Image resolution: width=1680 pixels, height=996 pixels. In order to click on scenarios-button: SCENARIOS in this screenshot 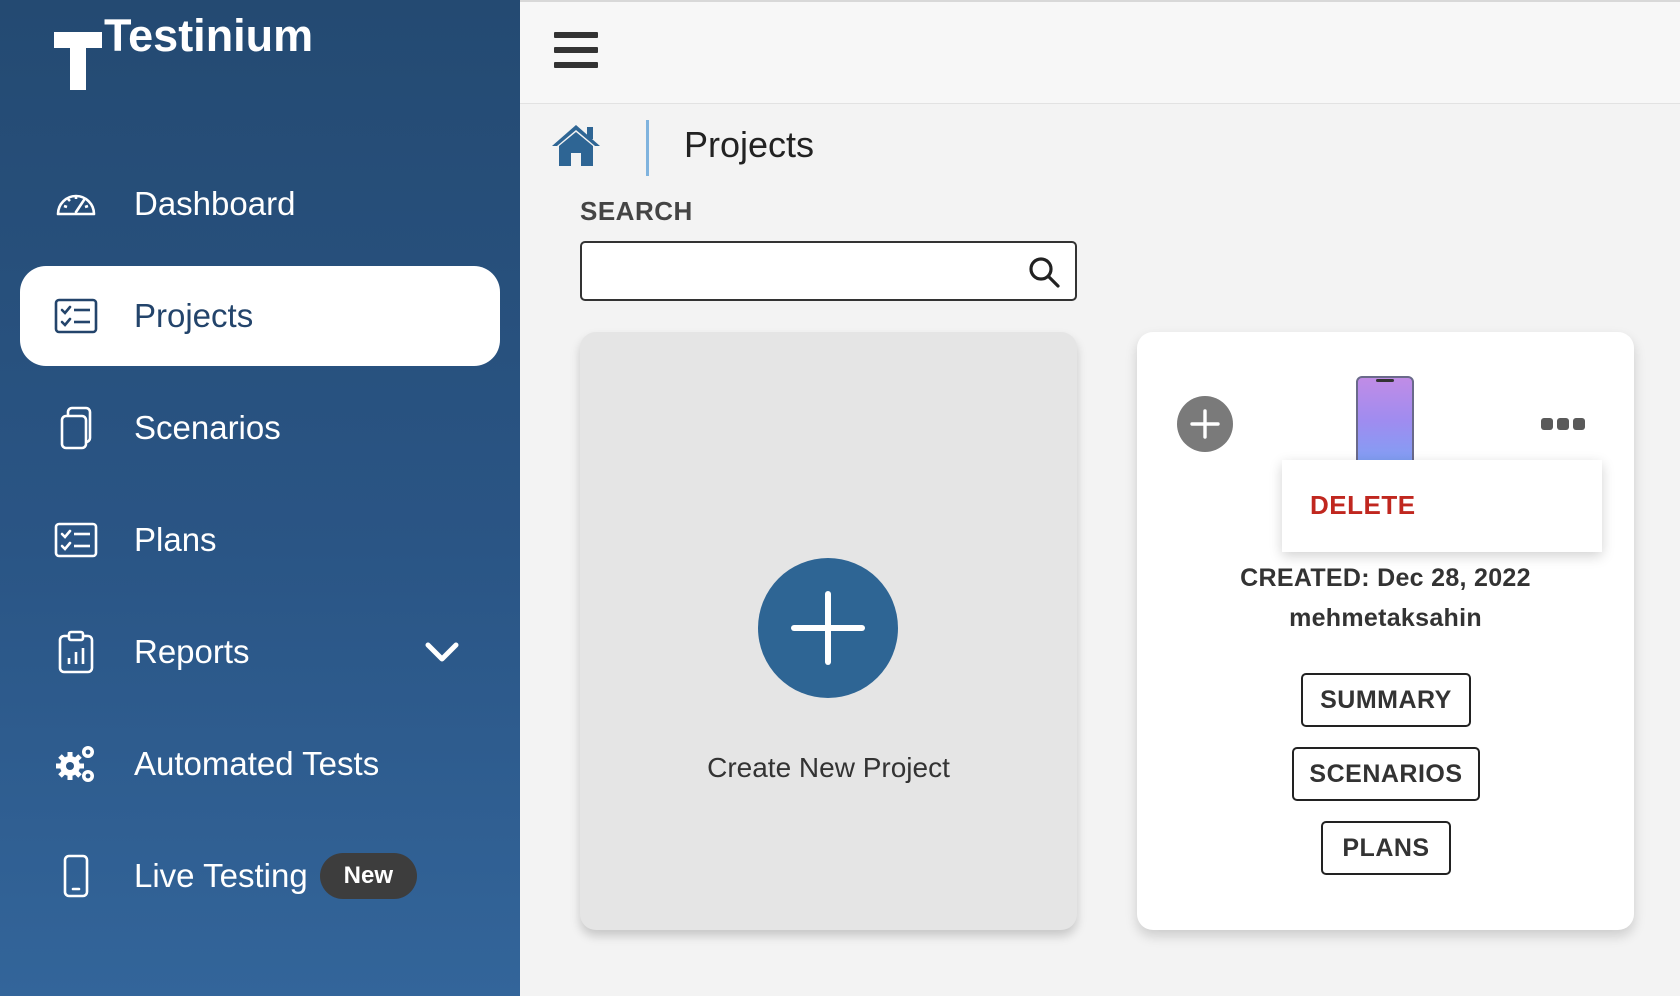, I will do `click(1386, 774)`.